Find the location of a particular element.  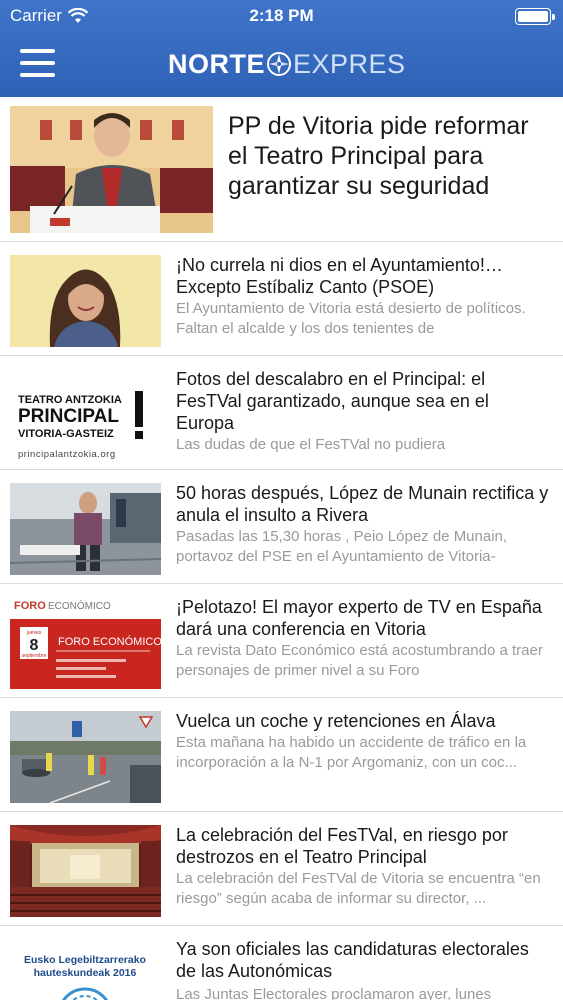

nav-bar: NORTE EXPRES is located at coordinates (281, 65).